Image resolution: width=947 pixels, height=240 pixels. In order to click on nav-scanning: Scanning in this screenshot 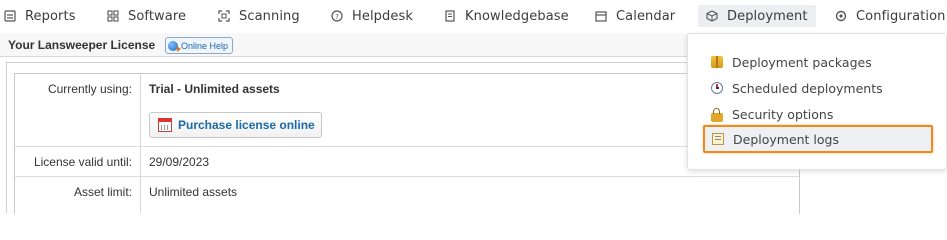, I will do `click(259, 16)`.